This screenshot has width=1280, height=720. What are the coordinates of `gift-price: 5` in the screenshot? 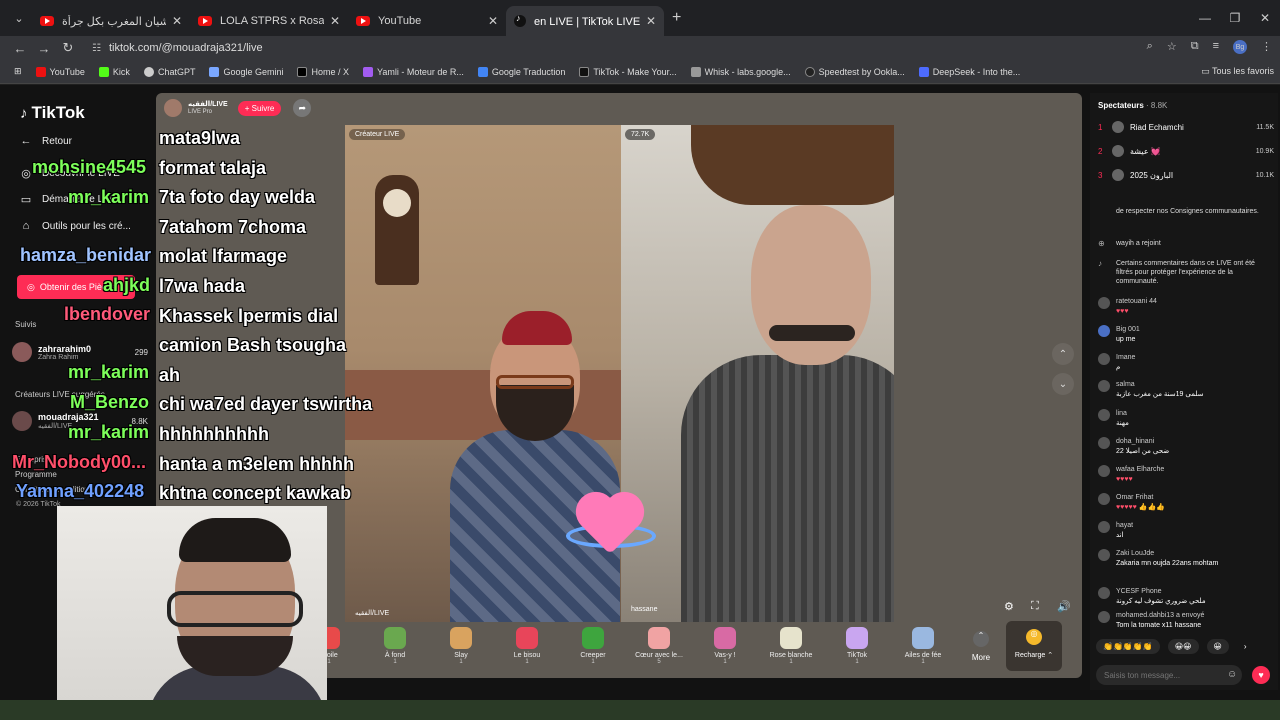 It's located at (659, 662).